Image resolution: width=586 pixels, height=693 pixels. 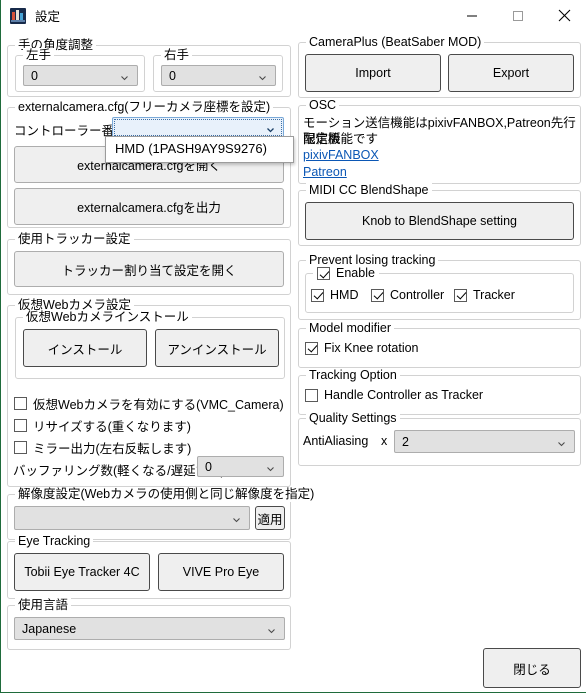 I want to click on cameraplus-export-button: Export, so click(x=511, y=73).